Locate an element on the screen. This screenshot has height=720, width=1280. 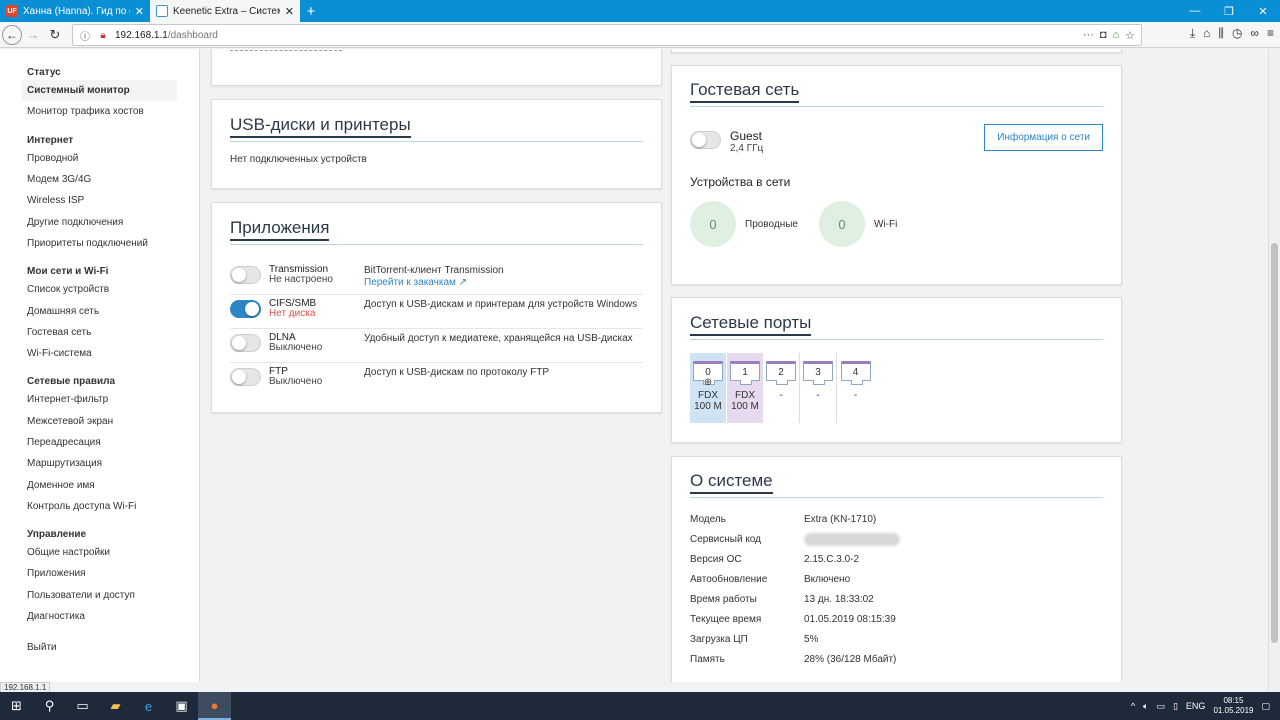
url-path: /dashboard is located at coordinates (192, 35).